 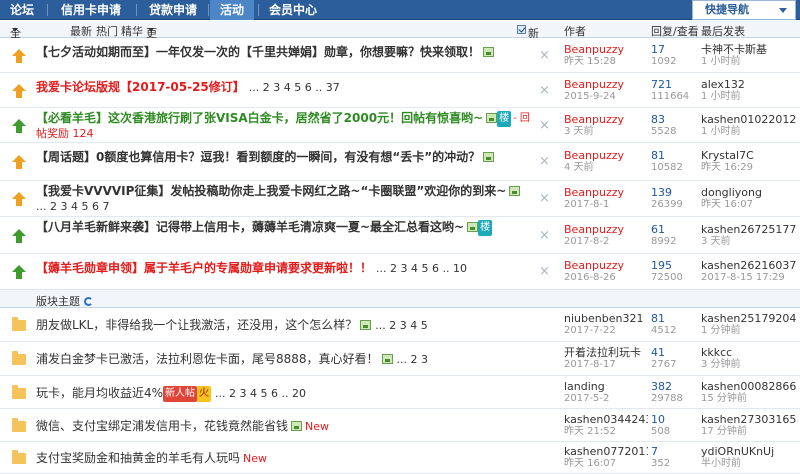 What do you see at coordinates (528, 39) in the screenshot?
I see `new-window-toggle: 新窗` at bounding box center [528, 39].